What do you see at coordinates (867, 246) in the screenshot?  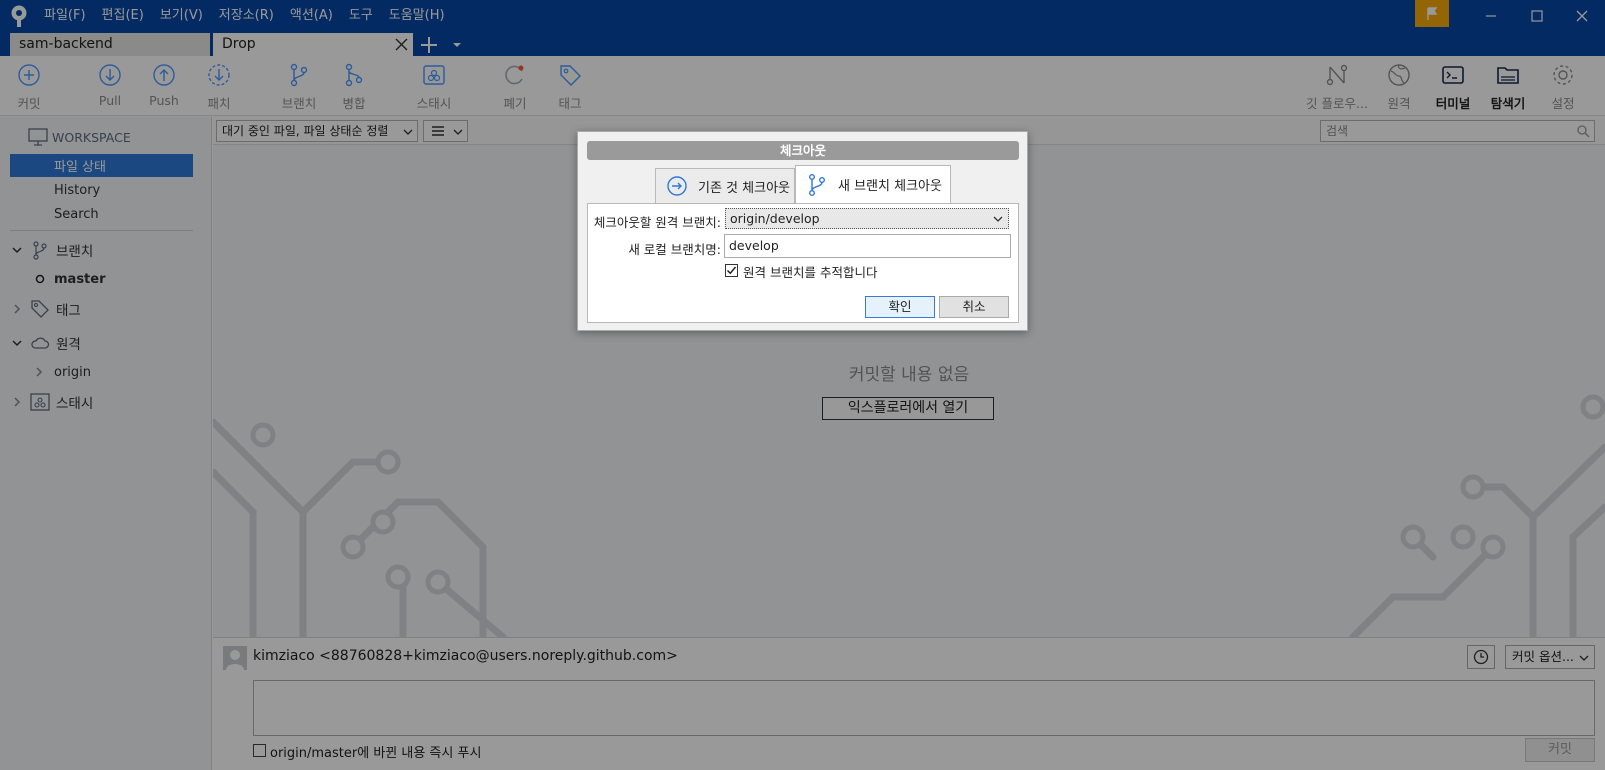 I see `local-branch-name-field: develop` at bounding box center [867, 246].